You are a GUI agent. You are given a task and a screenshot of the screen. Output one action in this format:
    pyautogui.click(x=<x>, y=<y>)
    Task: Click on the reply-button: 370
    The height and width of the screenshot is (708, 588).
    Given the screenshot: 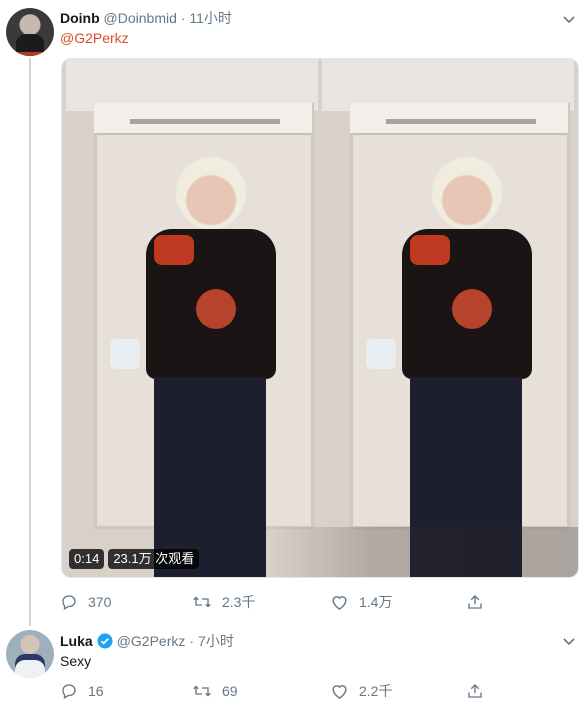 What is the action you would take?
    pyautogui.click(x=85, y=602)
    